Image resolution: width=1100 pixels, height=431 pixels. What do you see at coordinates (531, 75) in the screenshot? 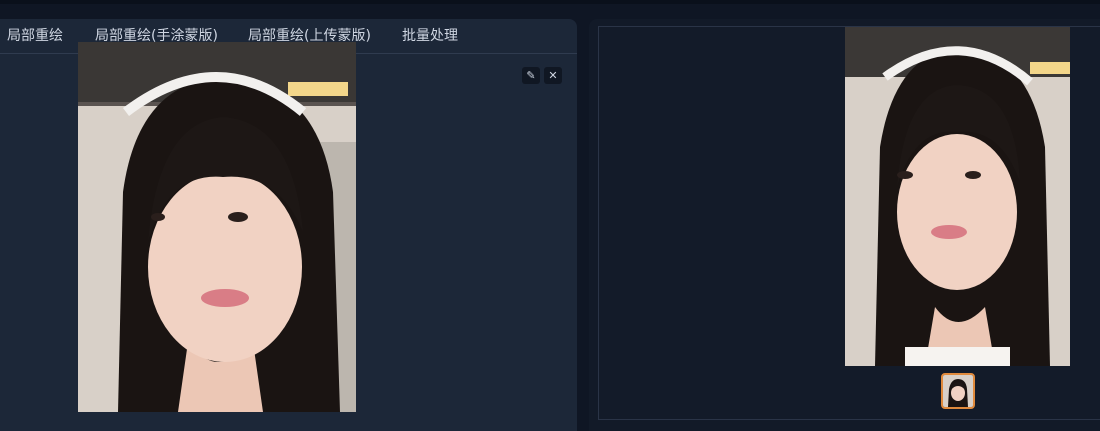
I see `edit-icon: ✎` at bounding box center [531, 75].